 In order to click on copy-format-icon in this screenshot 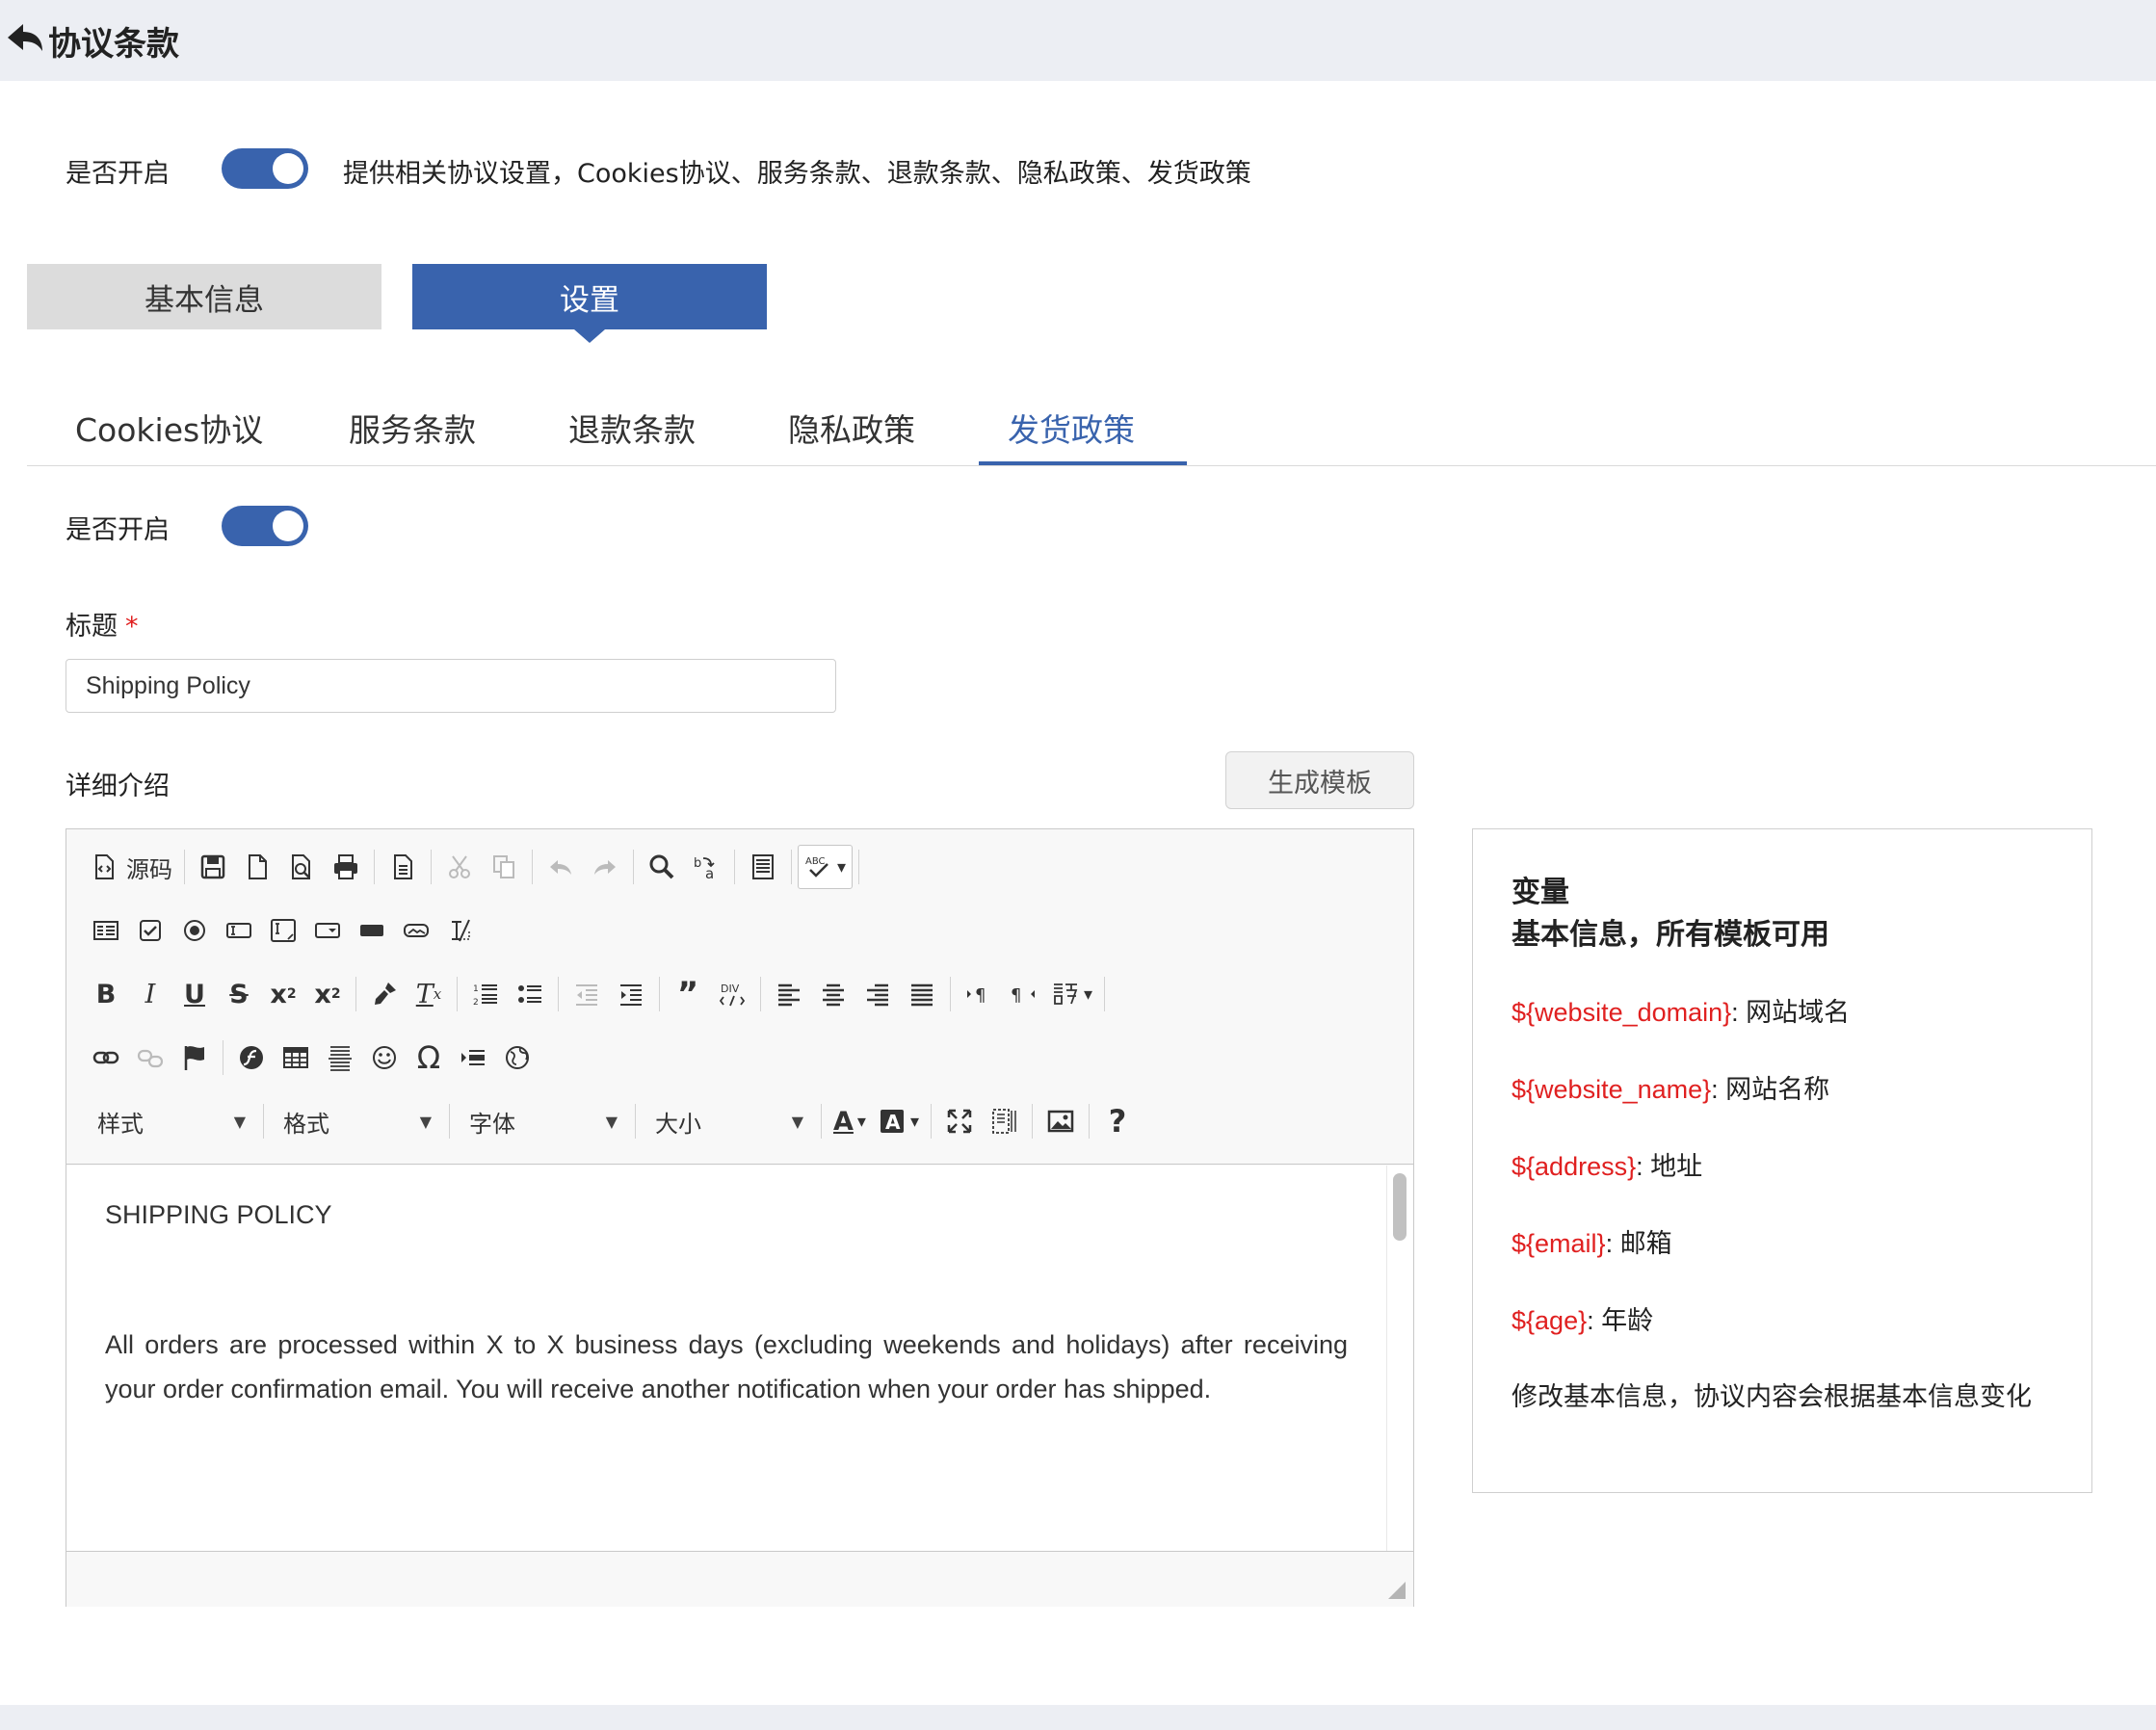, I will do `click(384, 994)`.